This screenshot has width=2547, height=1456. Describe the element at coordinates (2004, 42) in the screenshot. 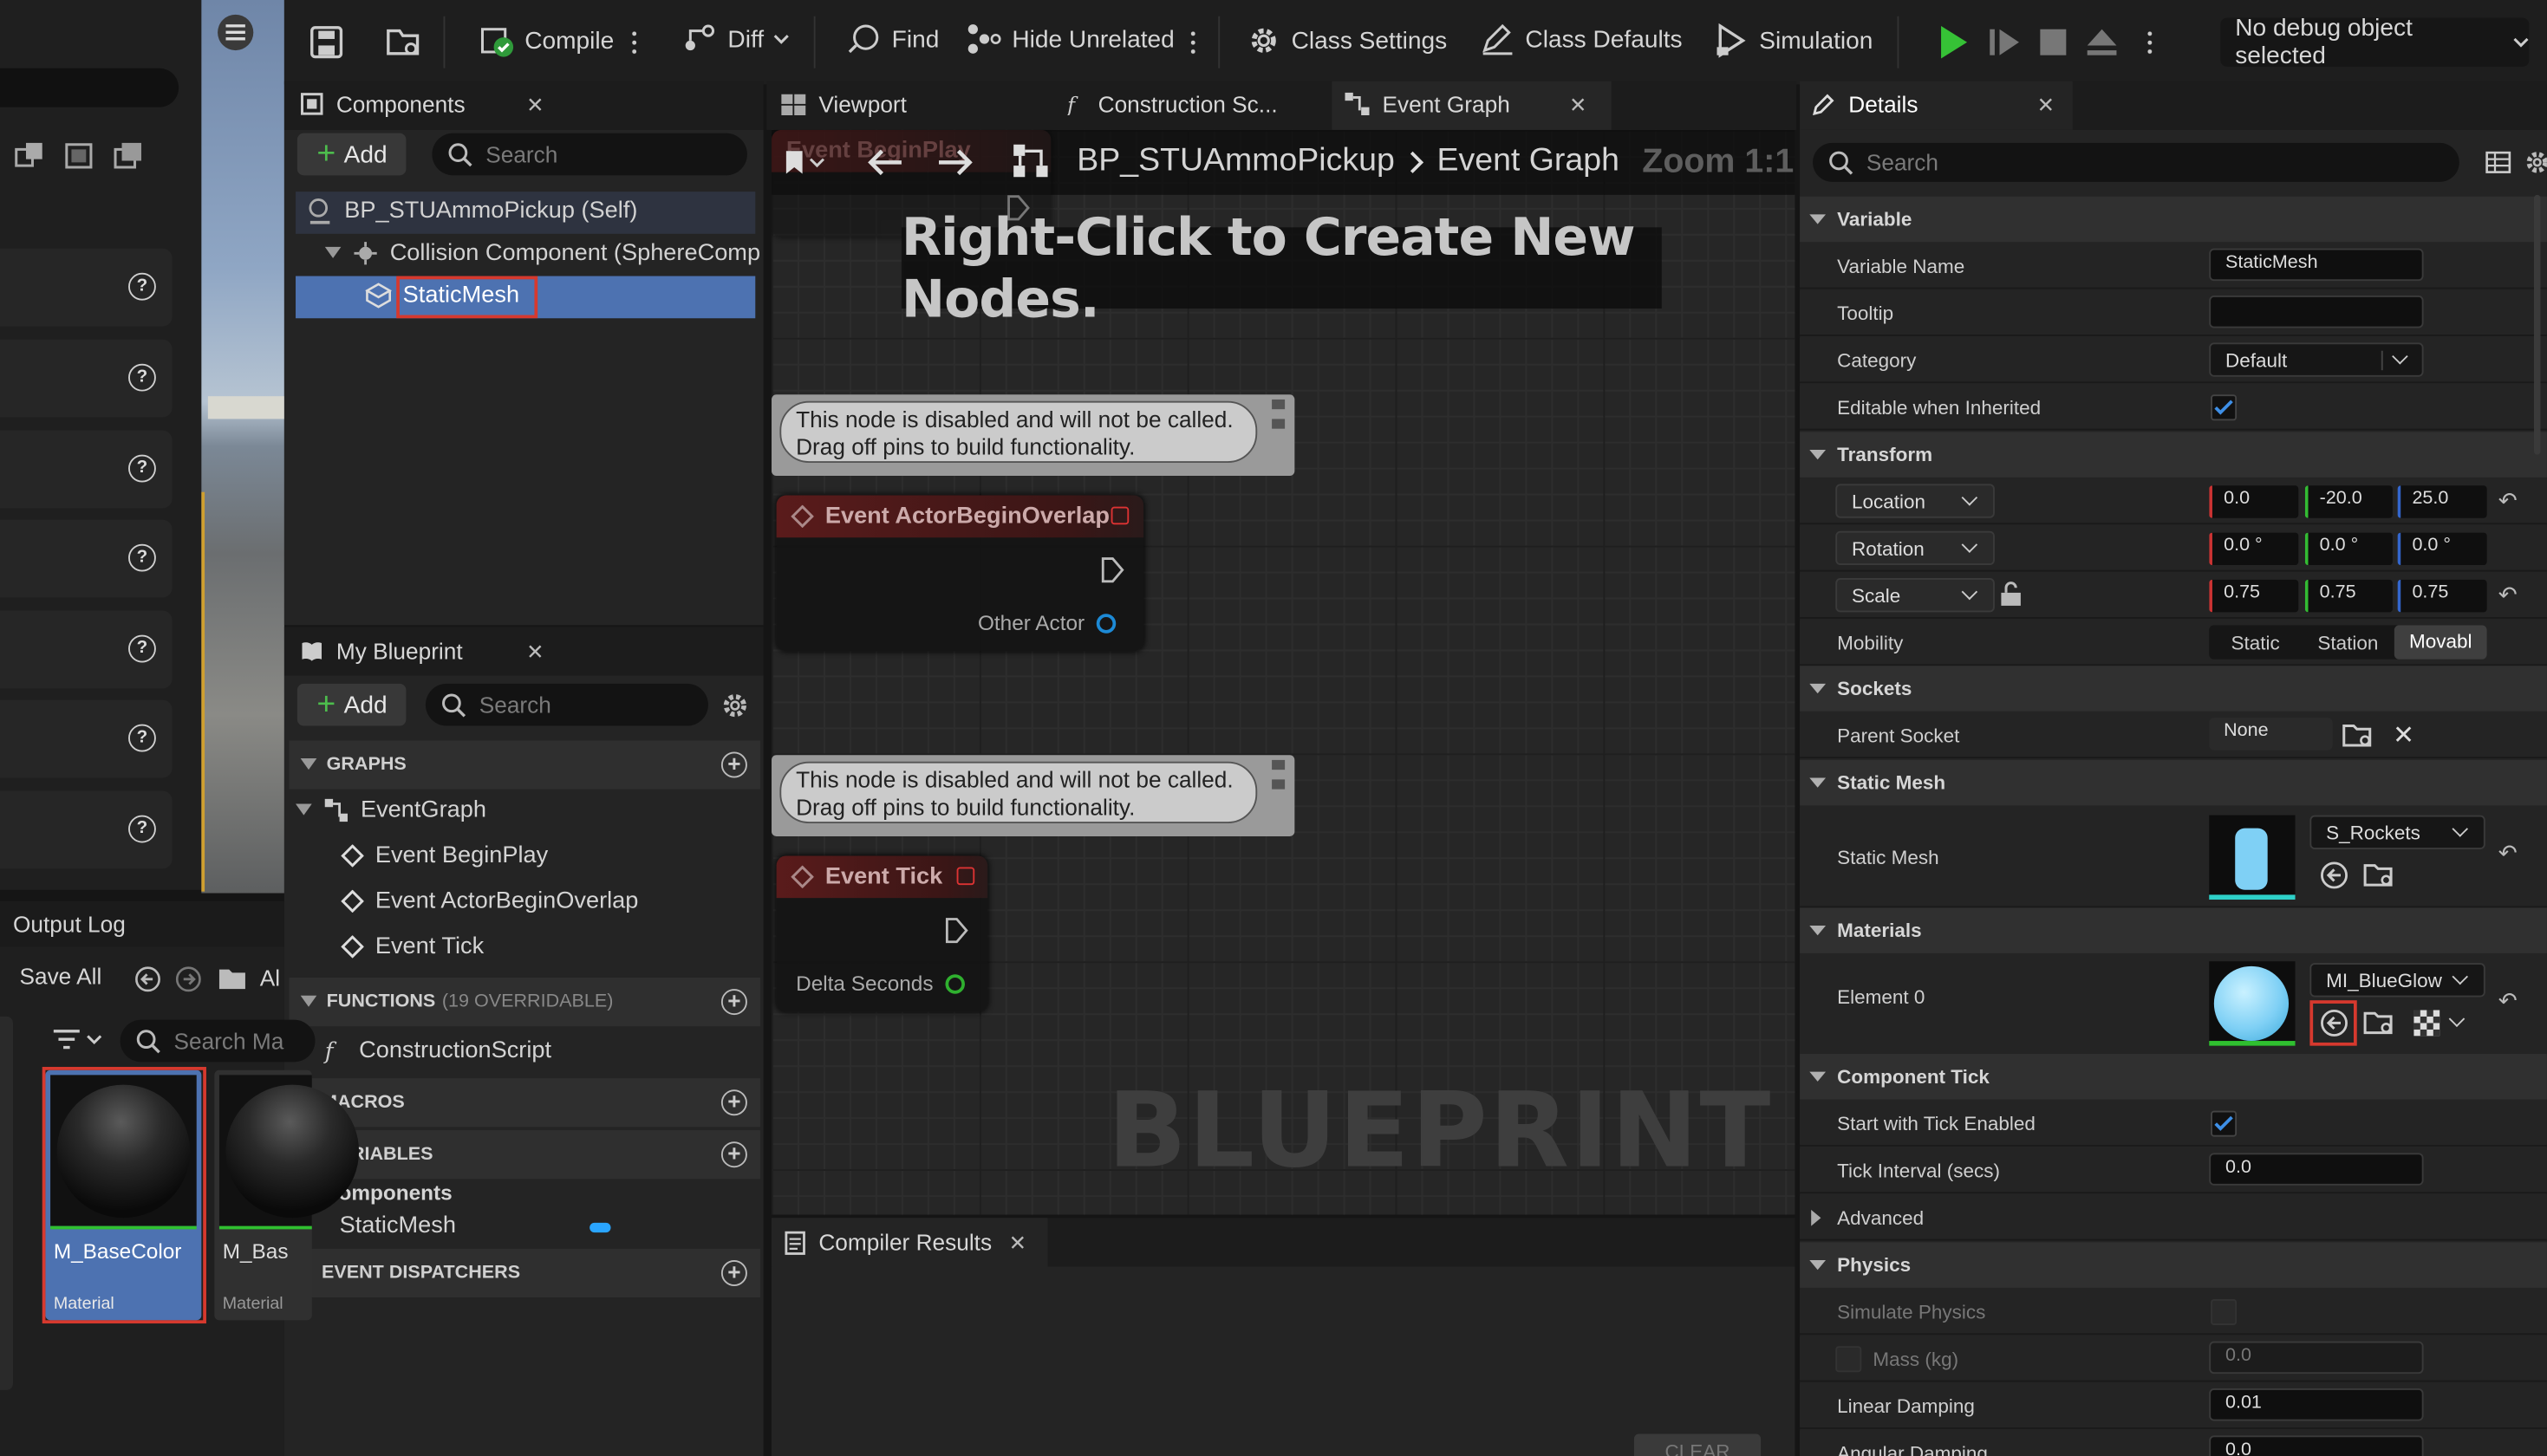

I see `step-icon` at that location.